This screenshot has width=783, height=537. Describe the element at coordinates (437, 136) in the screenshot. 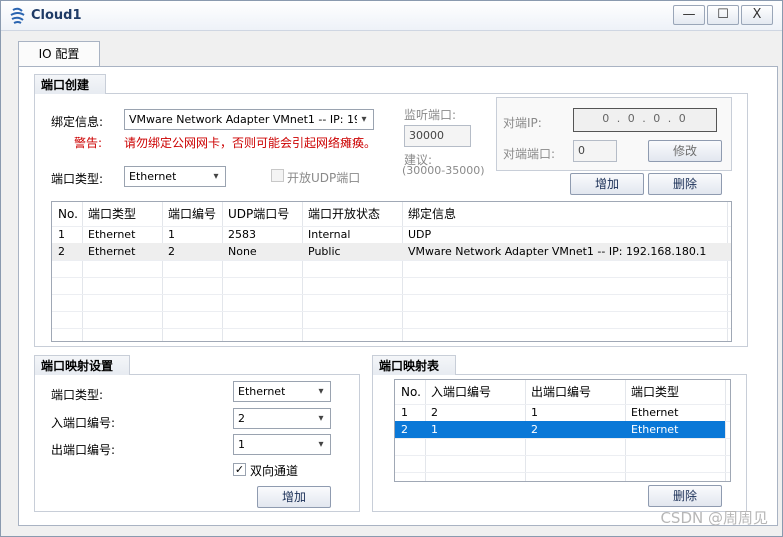

I see `listen-port-input: 30000` at that location.